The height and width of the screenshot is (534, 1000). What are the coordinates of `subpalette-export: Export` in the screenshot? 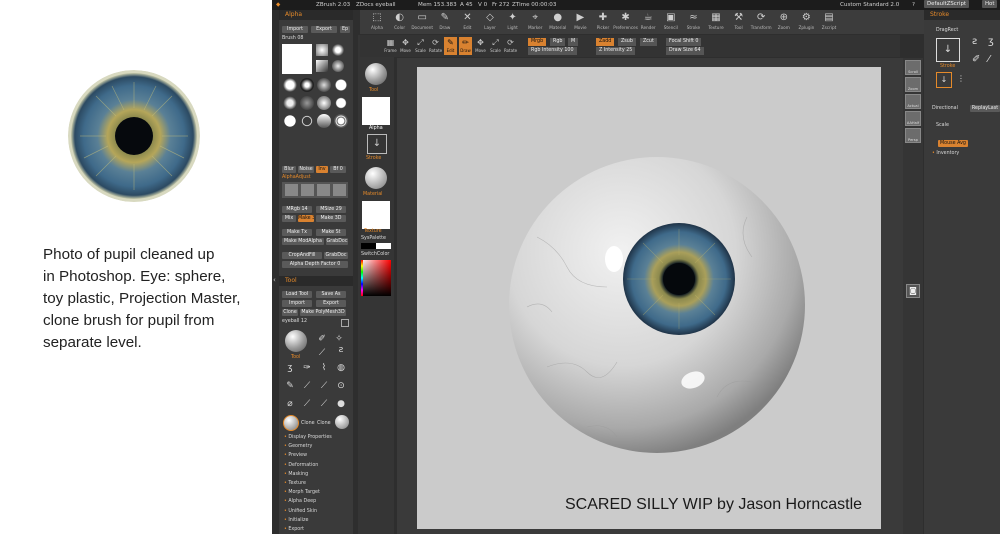 It's located at (294, 530).